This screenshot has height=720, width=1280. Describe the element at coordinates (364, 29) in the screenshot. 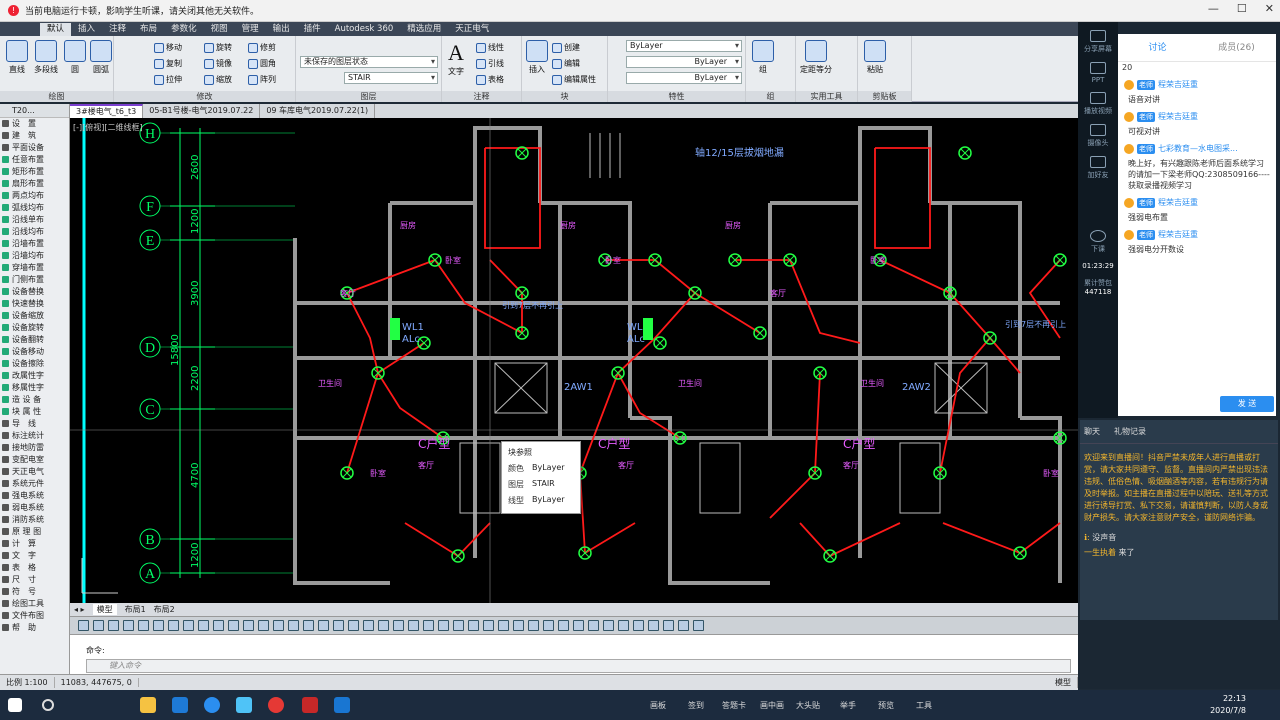

I see `tab-a360: Autodesk 360` at that location.